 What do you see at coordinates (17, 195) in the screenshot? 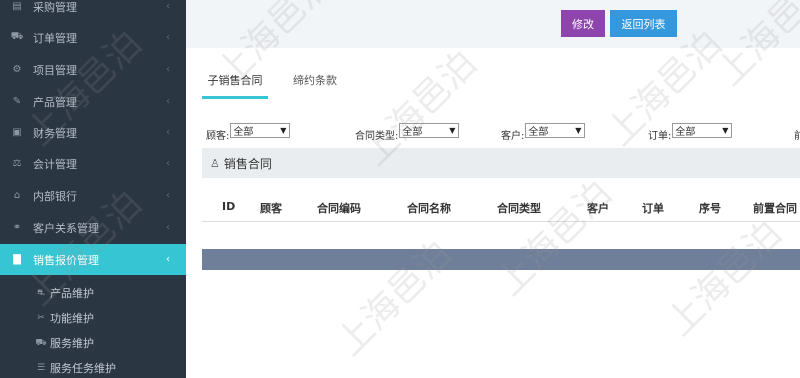
I see `bank-icon: ⌂` at bounding box center [17, 195].